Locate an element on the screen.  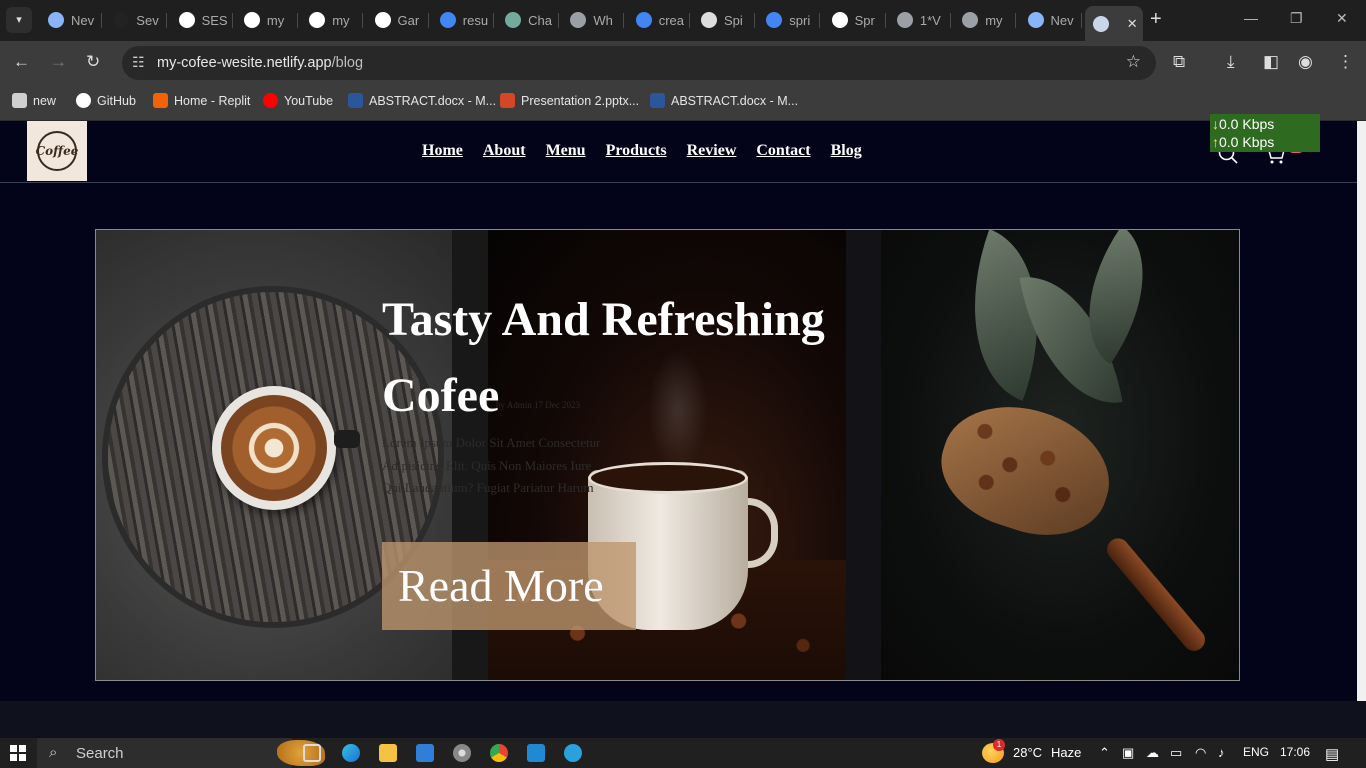
logo-text: Coffee is located at coordinates (57, 151).